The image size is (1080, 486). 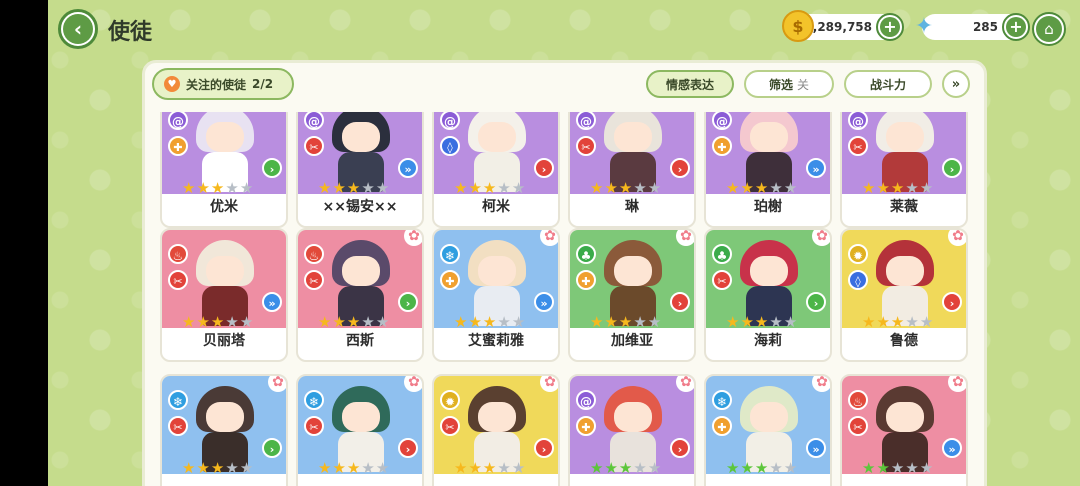 I want to click on apostle-name: 柯米, so click(x=496, y=207).